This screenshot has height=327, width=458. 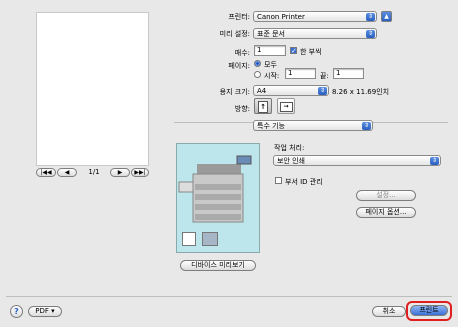 I want to click on dept-id-checkbox, so click(x=278, y=180).